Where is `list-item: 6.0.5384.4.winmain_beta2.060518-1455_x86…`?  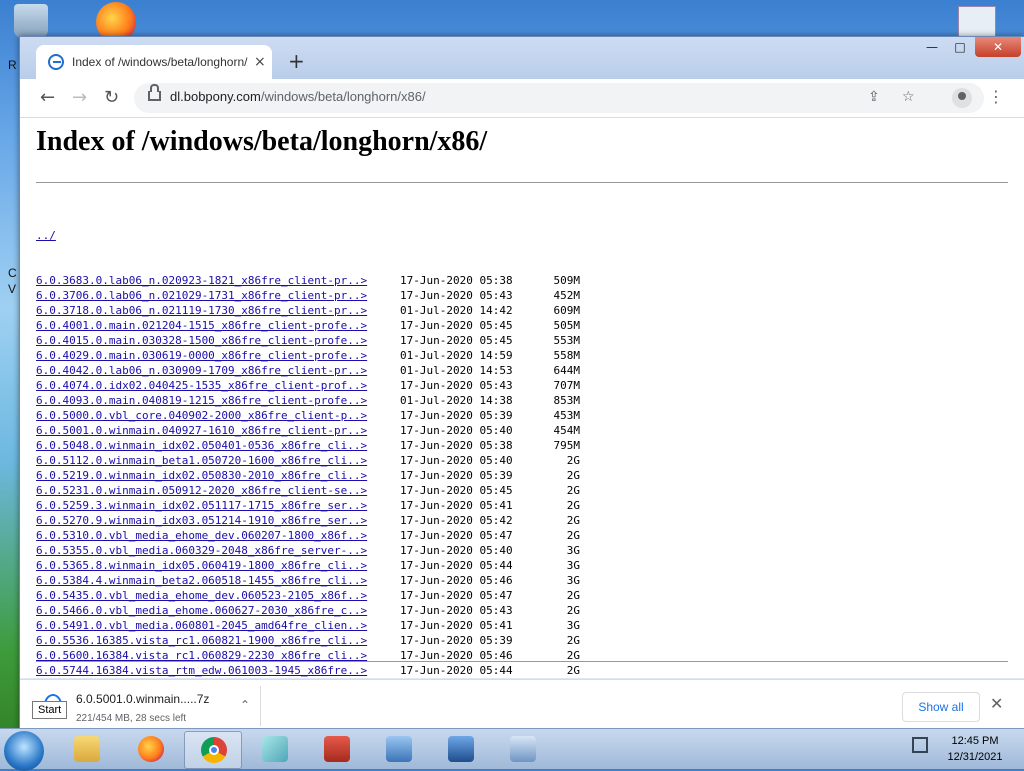
list-item: 6.0.5384.4.winmain_beta2.060518-1455_x86… is located at coordinates (308, 580).